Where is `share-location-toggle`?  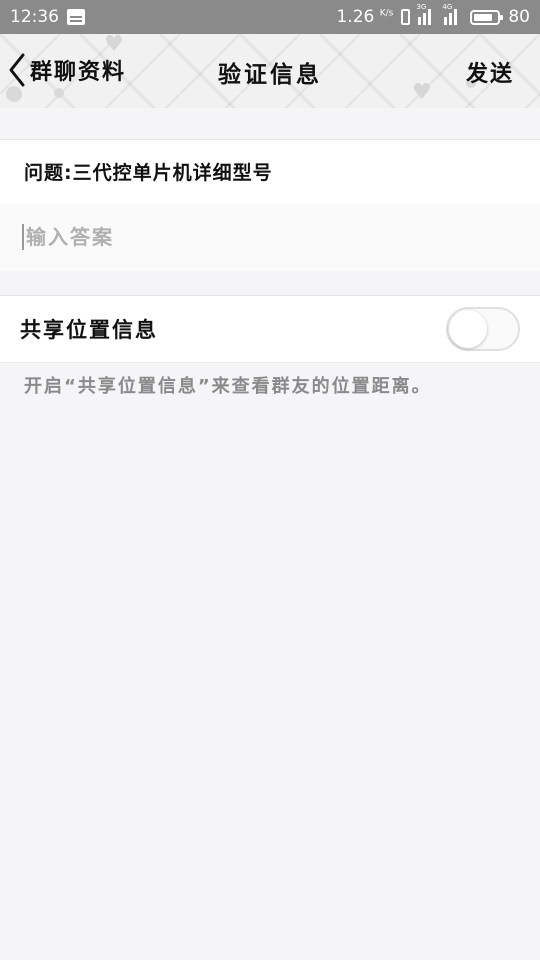
share-location-toggle is located at coordinates (483, 329).